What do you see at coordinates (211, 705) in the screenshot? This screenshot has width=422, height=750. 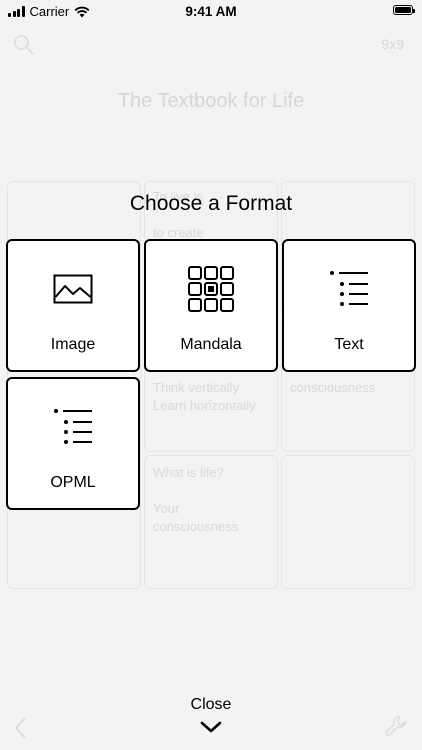 I see `close-button: Close` at bounding box center [211, 705].